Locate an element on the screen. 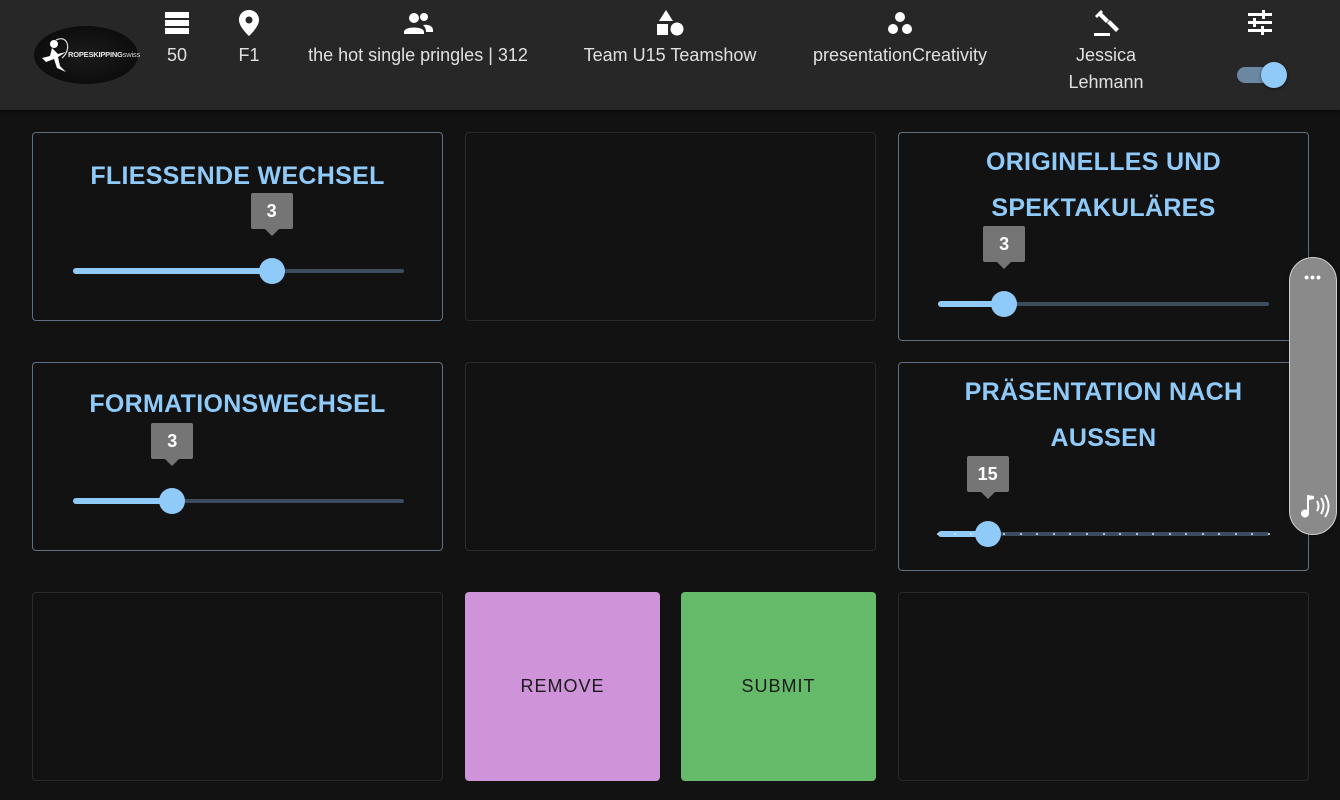 The width and height of the screenshot is (1340, 800). submit-button: SUBMIT is located at coordinates (778, 686).